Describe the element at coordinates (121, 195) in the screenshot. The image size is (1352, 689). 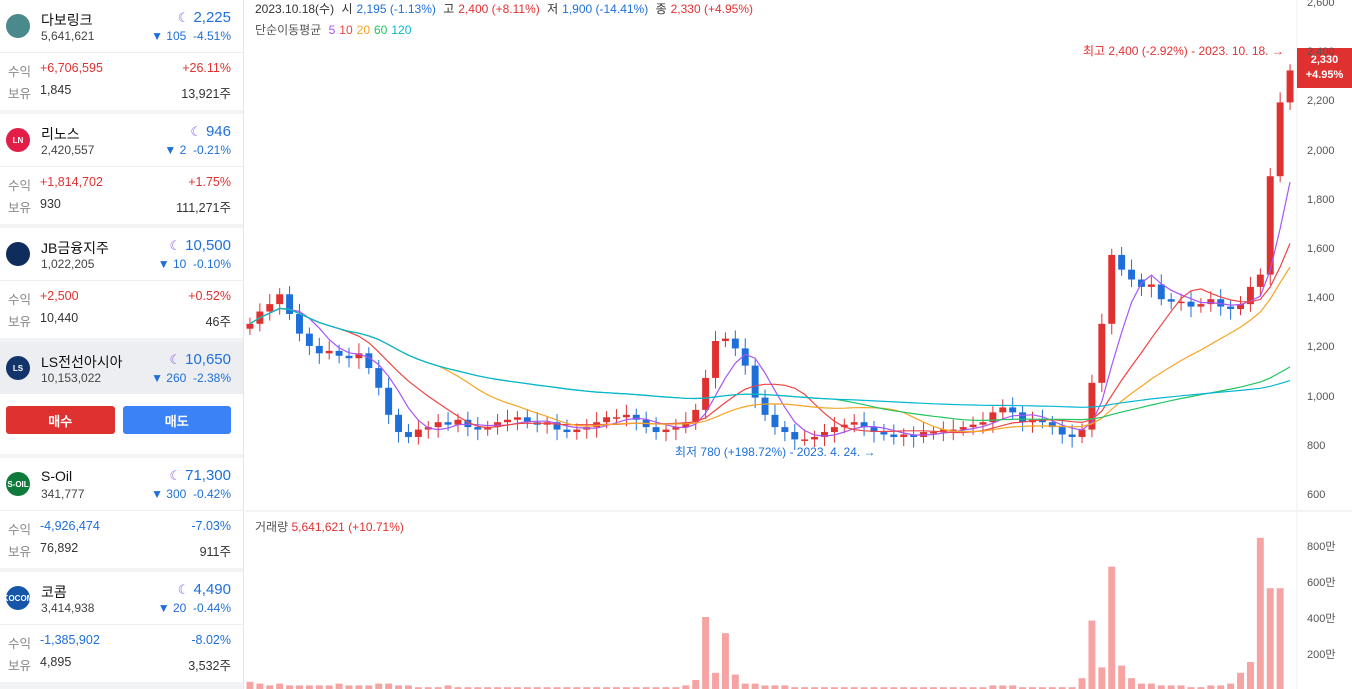
I see `card-holdings: 수익 +1,814,702 +1.75% 보유 930 111,271주` at that location.